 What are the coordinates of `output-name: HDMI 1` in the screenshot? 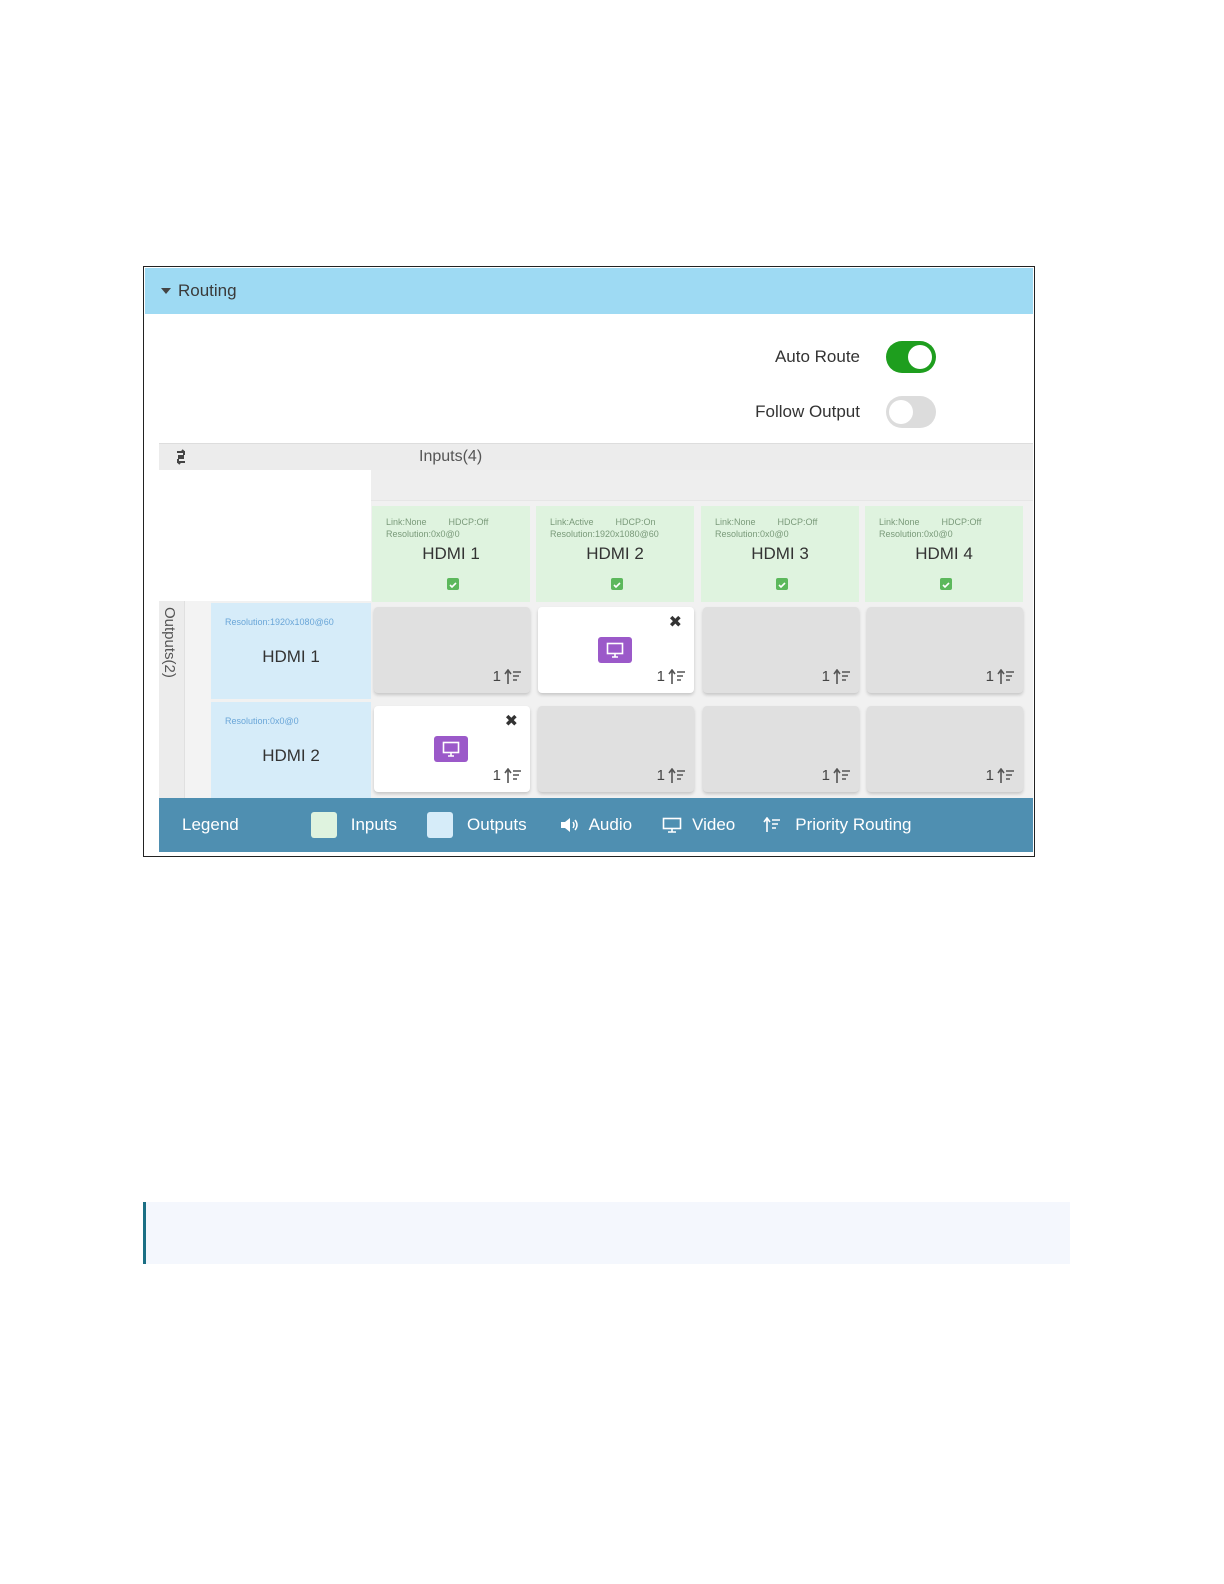 It's located at (291, 656).